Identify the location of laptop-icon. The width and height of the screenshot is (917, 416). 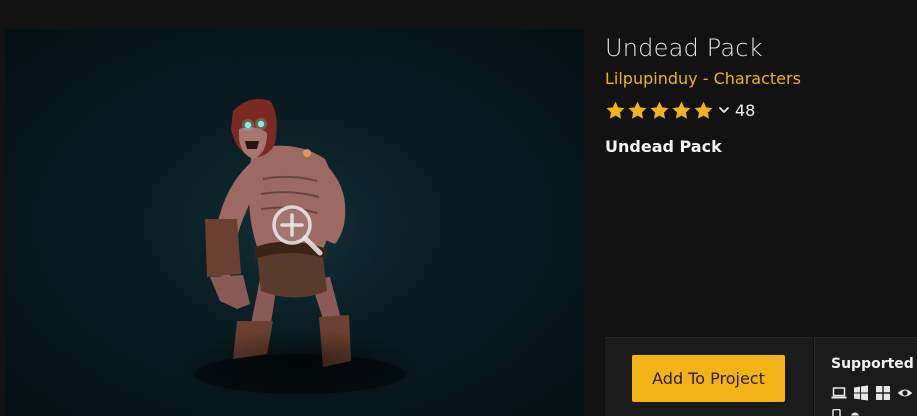
(839, 393).